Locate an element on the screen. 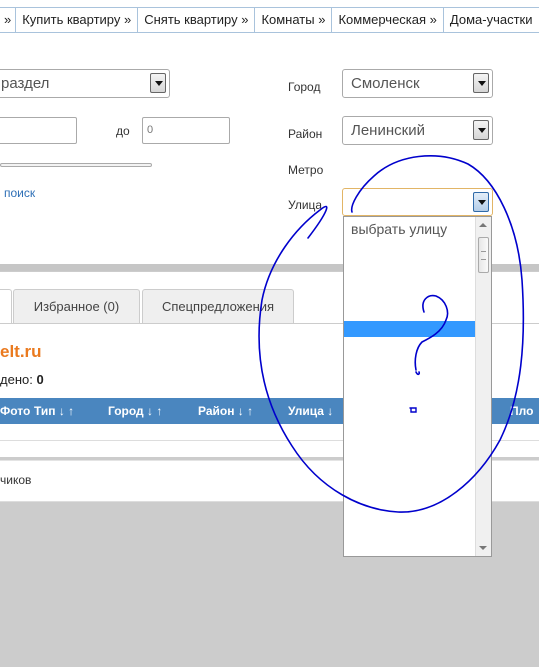 This screenshot has width=539, height=667. section-select-value: раздел is located at coordinates (25, 83).